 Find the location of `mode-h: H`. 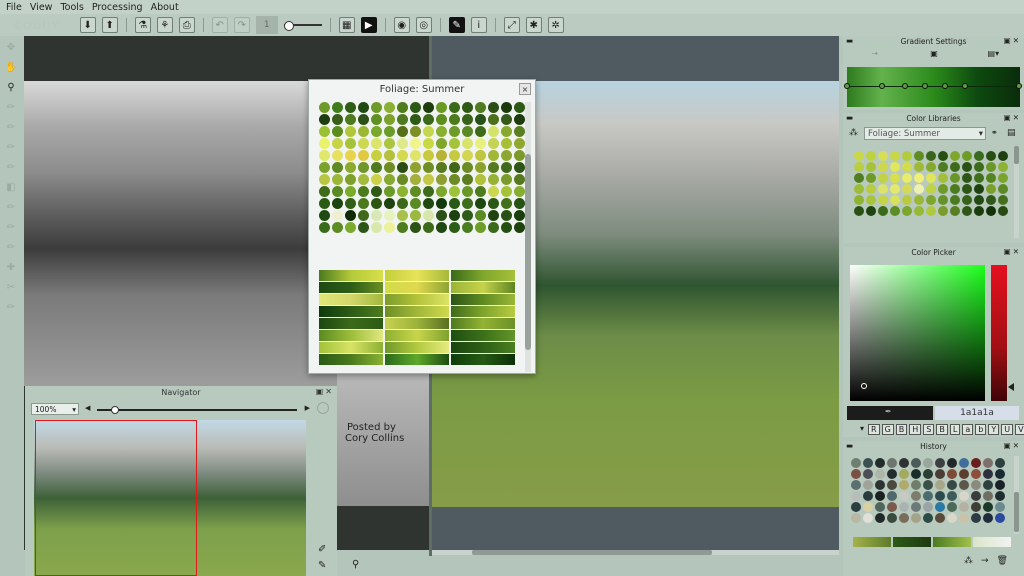

mode-h: H is located at coordinates (915, 429).